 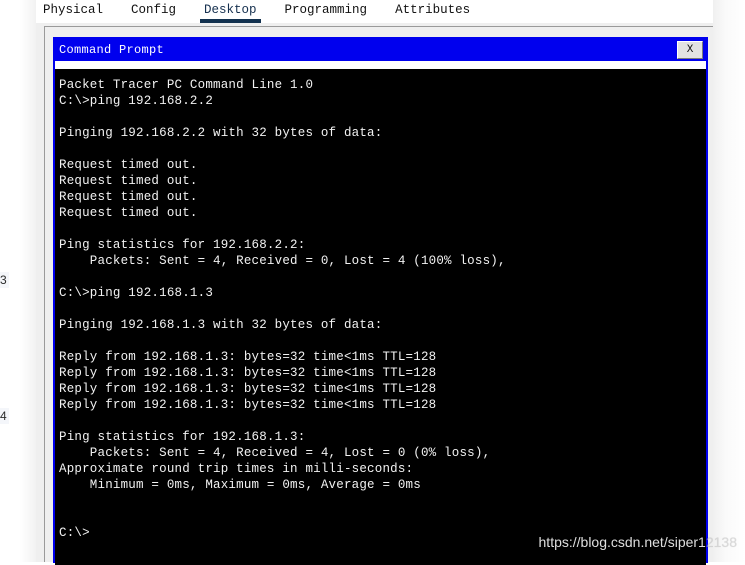 What do you see at coordinates (18, 281) in the screenshot?
I see `left-edge-gutter: 3 4` at bounding box center [18, 281].